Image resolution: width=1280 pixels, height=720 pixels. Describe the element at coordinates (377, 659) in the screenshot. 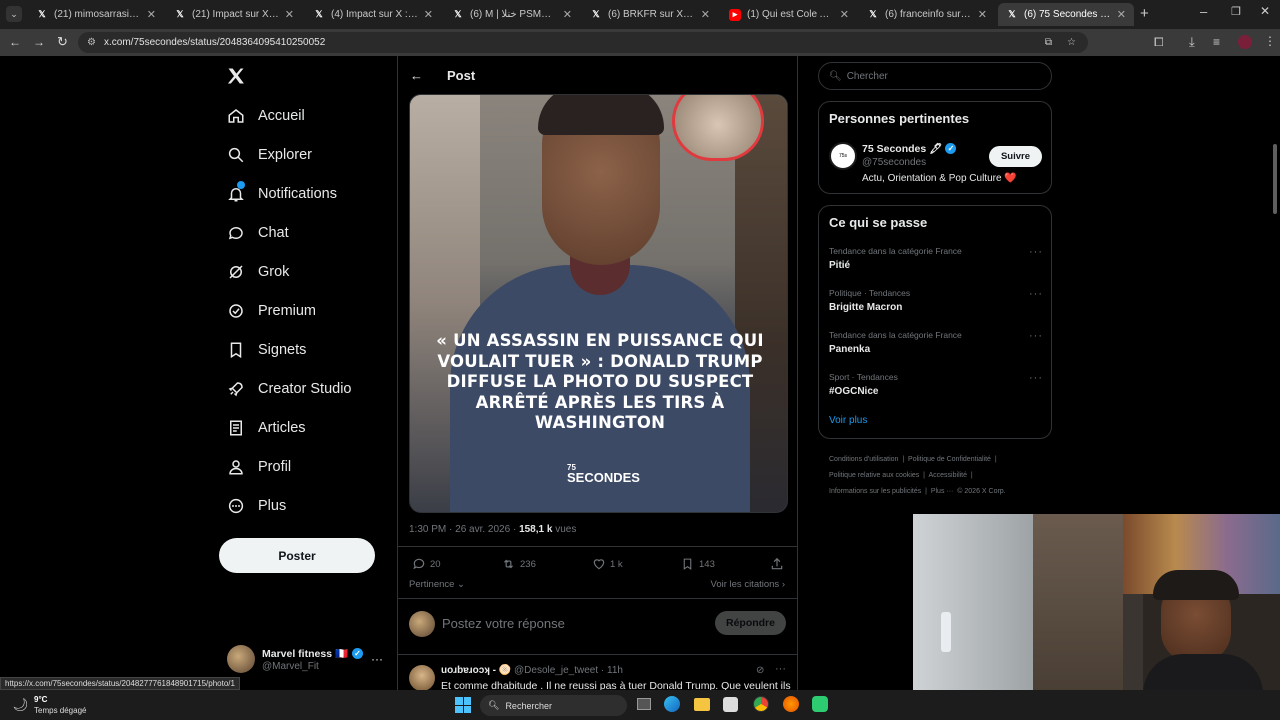

I see `account-more-icon: ···` at that location.